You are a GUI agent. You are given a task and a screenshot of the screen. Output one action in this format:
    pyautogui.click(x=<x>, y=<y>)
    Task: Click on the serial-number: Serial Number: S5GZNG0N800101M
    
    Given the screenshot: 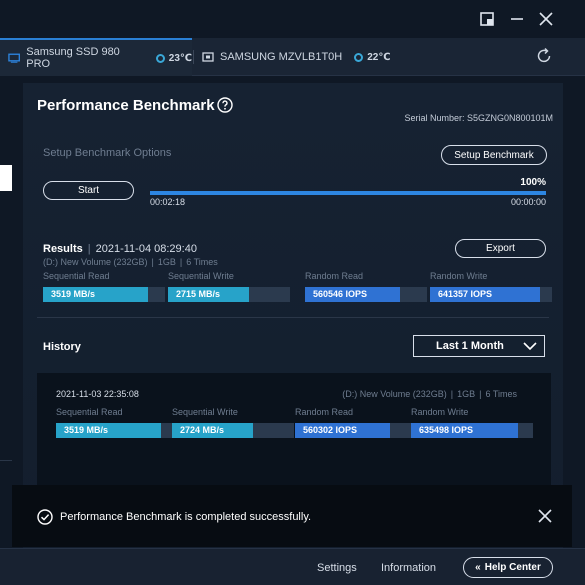 What is the action you would take?
    pyautogui.click(x=478, y=118)
    